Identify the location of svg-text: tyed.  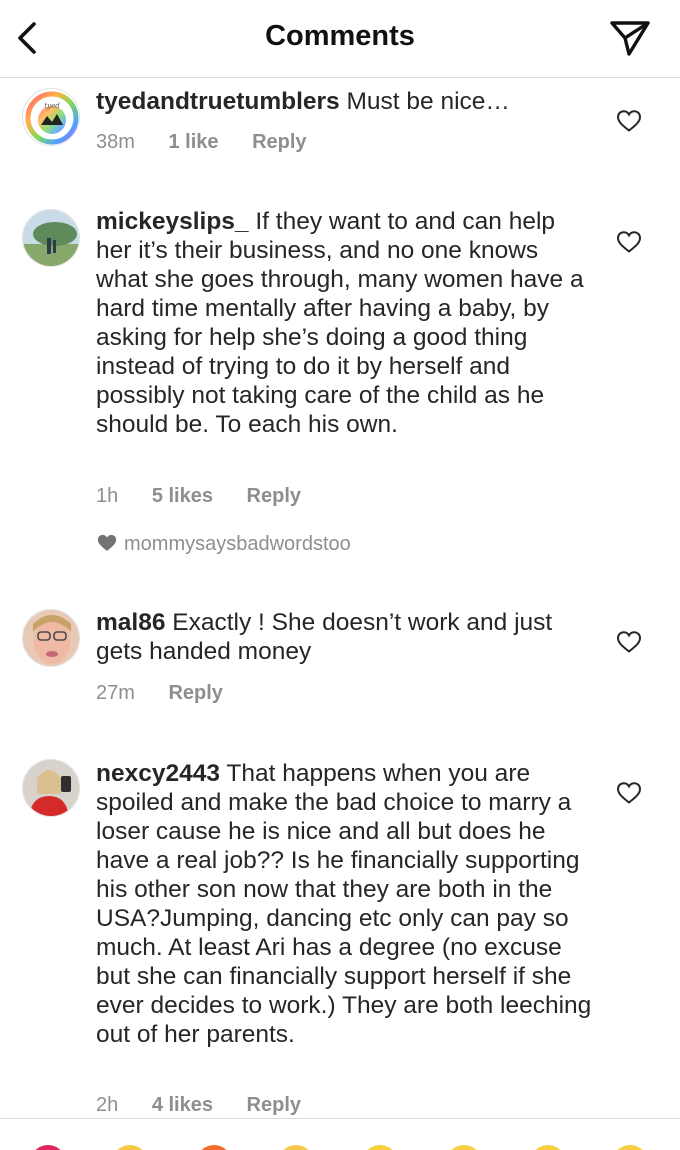
(52, 106).